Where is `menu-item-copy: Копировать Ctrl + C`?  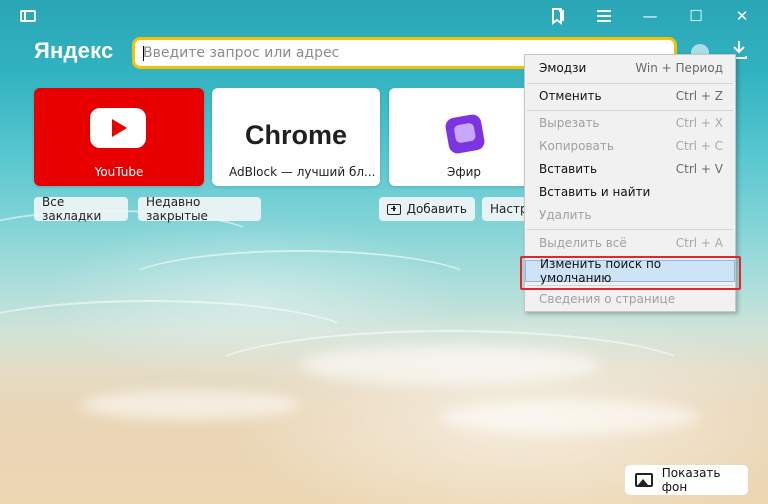
menu-item-copy: Копировать Ctrl + C is located at coordinates (630, 146).